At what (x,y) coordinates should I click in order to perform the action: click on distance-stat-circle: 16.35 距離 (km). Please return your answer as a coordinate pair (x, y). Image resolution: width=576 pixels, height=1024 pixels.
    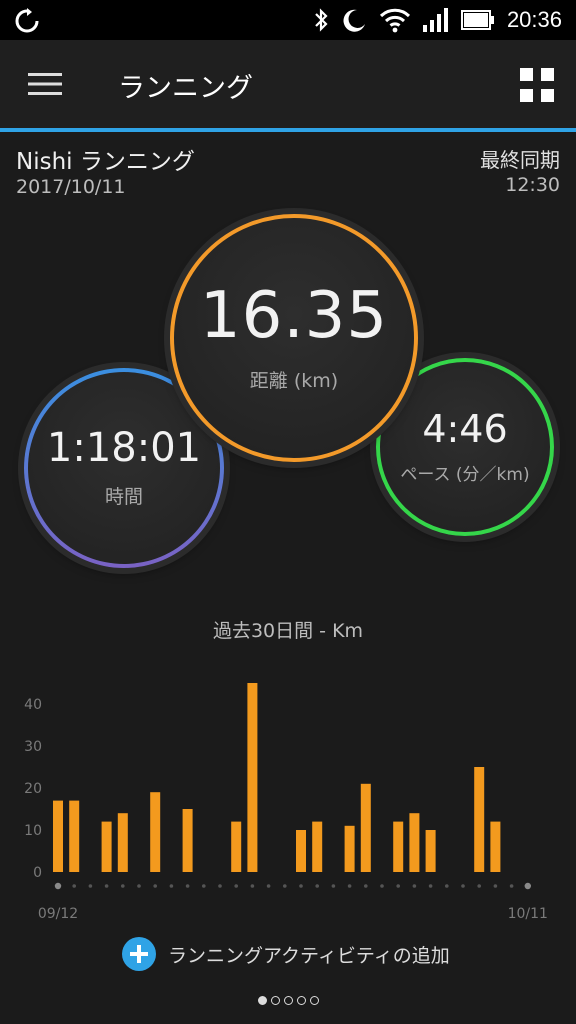
    Looking at the image, I should click on (294, 338).